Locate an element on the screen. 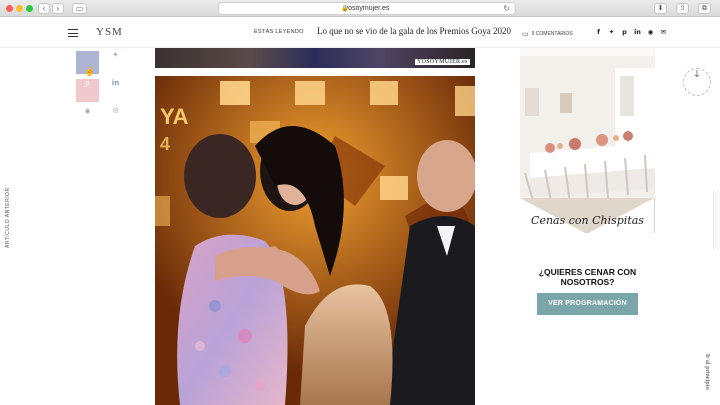  goya-logo-number: 4 is located at coordinates (165, 144).